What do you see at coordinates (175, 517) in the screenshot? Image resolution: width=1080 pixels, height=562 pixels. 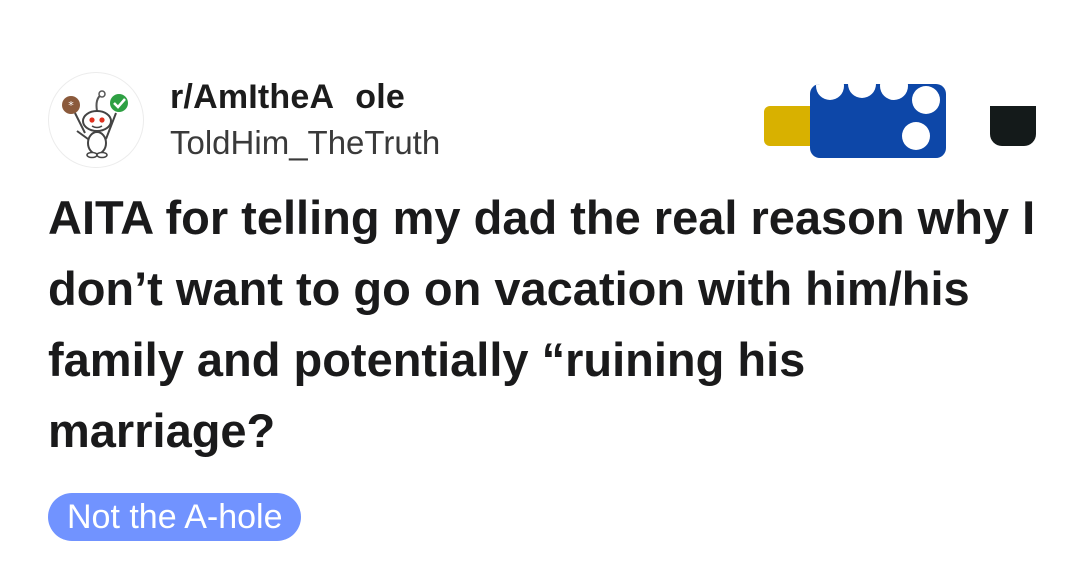 I see `post-flair-badge: Not the A-hole` at bounding box center [175, 517].